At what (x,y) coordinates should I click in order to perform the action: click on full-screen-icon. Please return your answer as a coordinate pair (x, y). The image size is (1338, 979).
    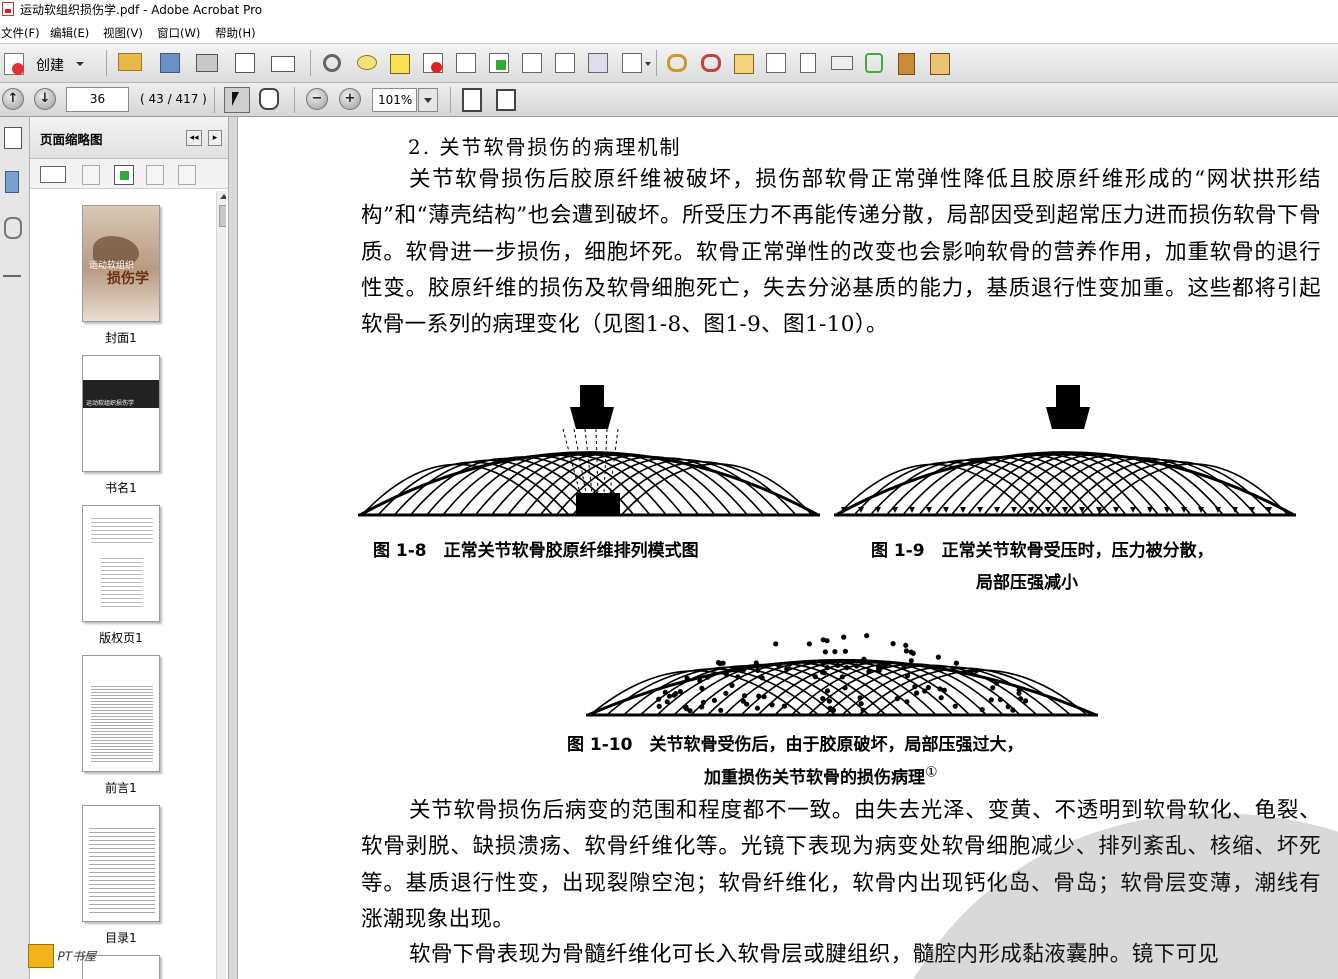
    Looking at the image, I should click on (506, 100).